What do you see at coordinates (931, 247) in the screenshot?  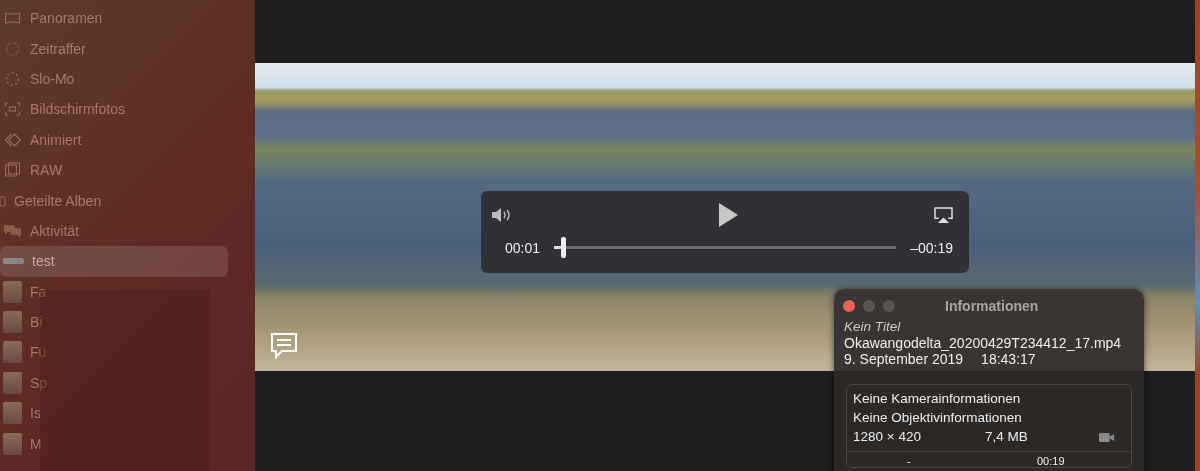 I see `remaining-time: –00:19` at bounding box center [931, 247].